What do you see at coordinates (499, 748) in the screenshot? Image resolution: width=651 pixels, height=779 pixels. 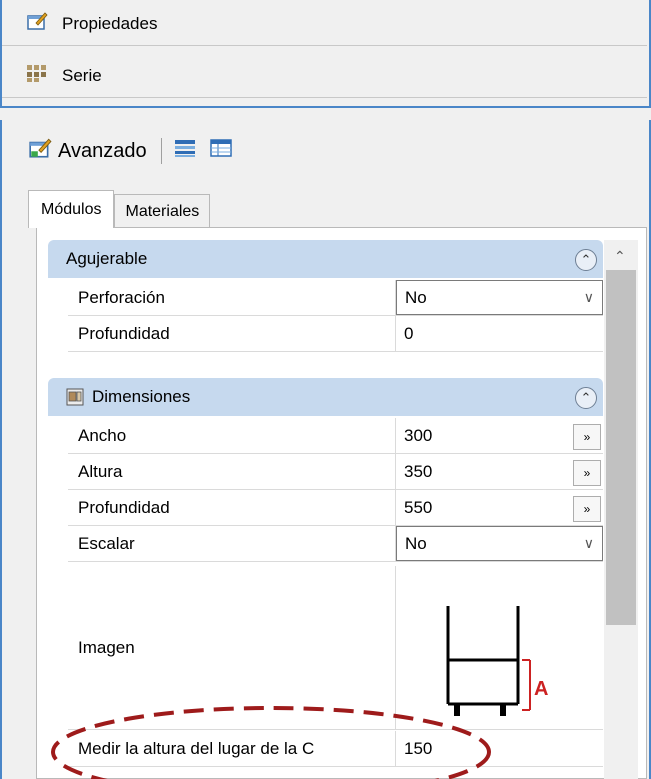 I see `medir-field: 150` at bounding box center [499, 748].